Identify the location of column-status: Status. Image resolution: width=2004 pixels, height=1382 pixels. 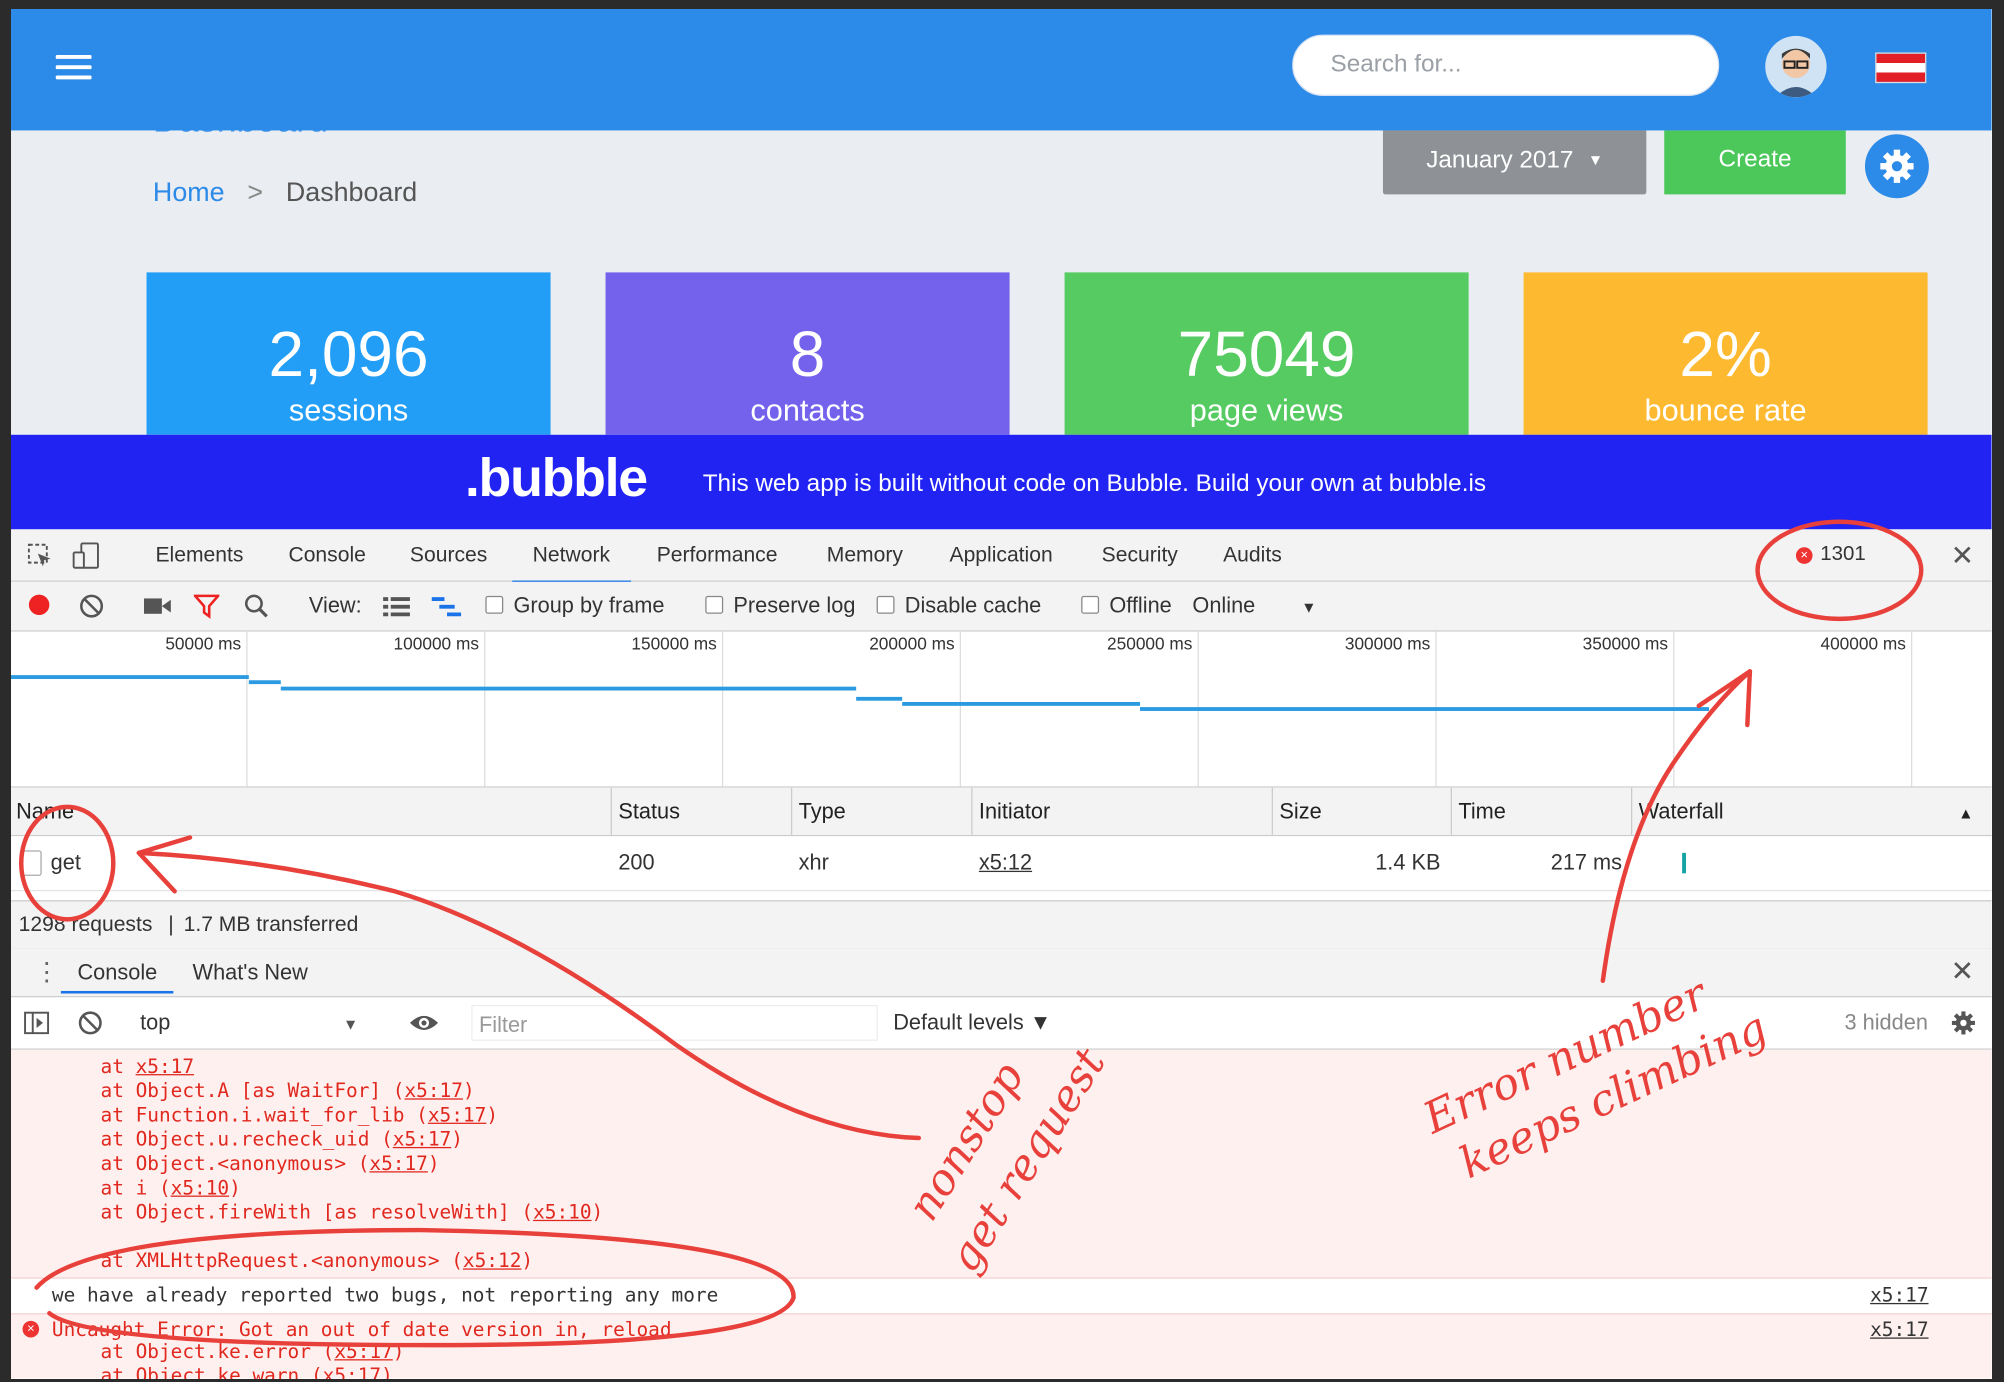
(649, 812).